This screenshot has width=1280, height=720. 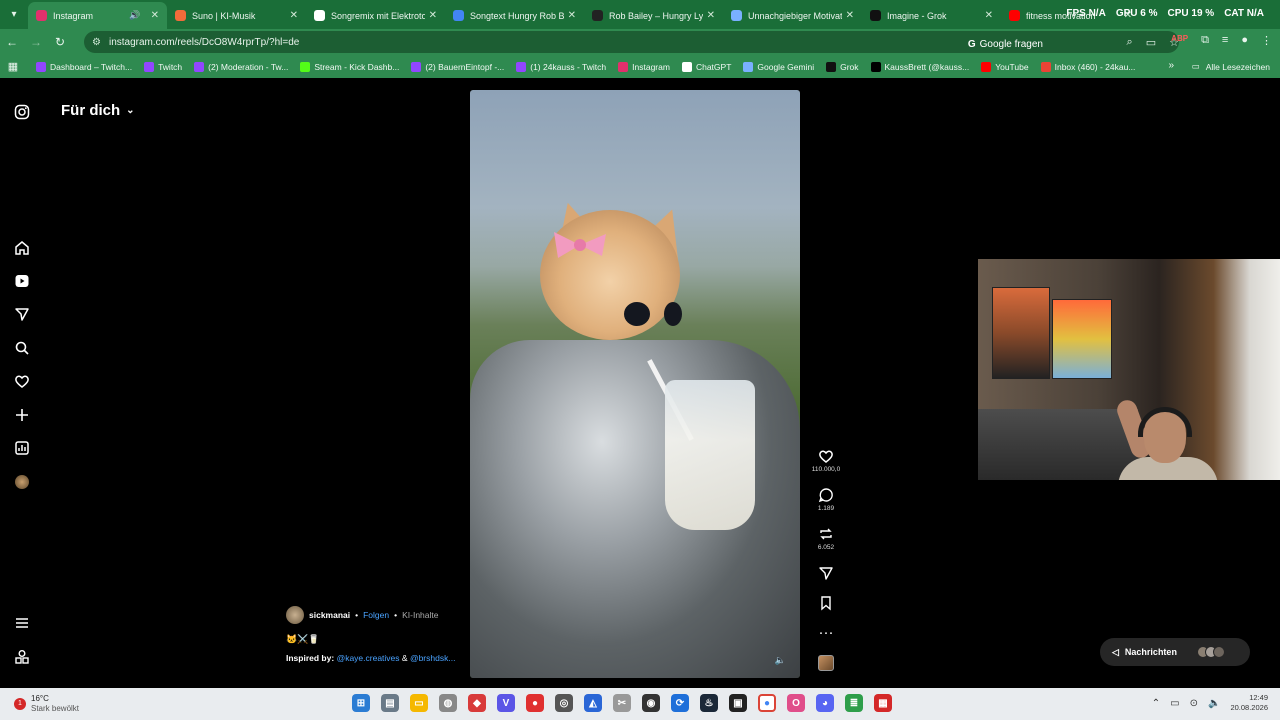 What do you see at coordinates (419, 703) in the screenshot?
I see `file-explorer-icon: ▭` at bounding box center [419, 703].